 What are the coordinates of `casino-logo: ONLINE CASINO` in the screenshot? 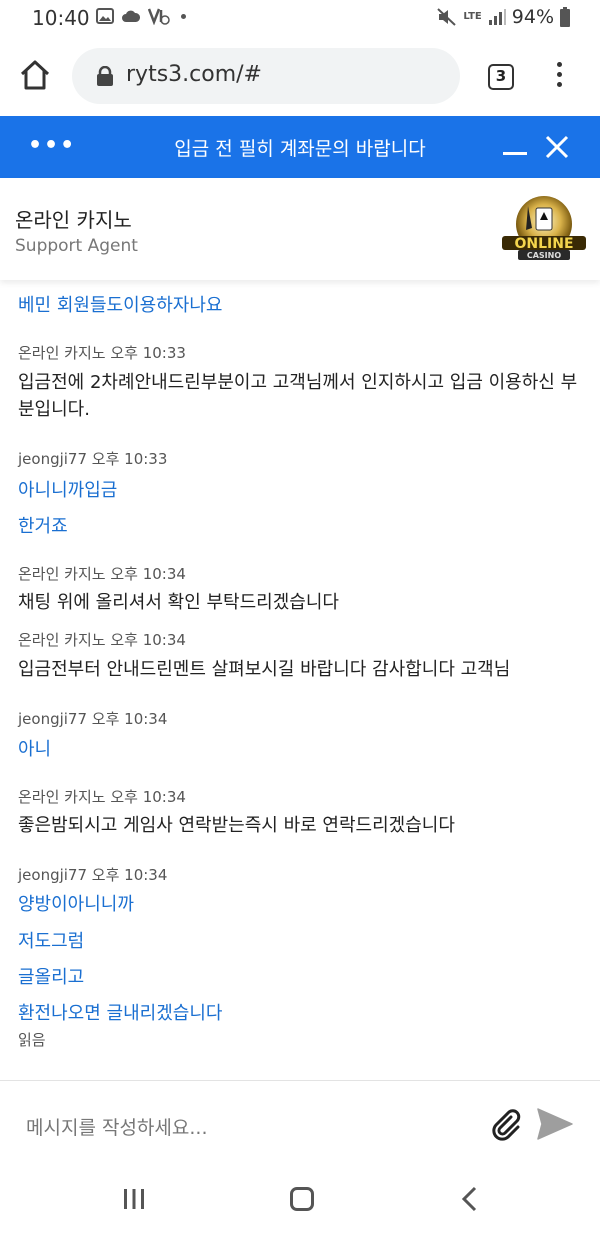 It's located at (544, 228).